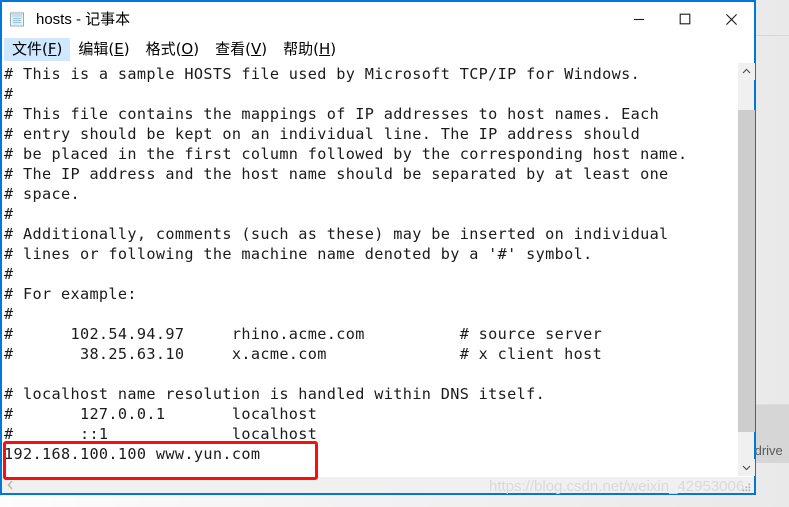  Describe the element at coordinates (256, 48) in the screenshot. I see `menu-item-view-accel: V` at that location.